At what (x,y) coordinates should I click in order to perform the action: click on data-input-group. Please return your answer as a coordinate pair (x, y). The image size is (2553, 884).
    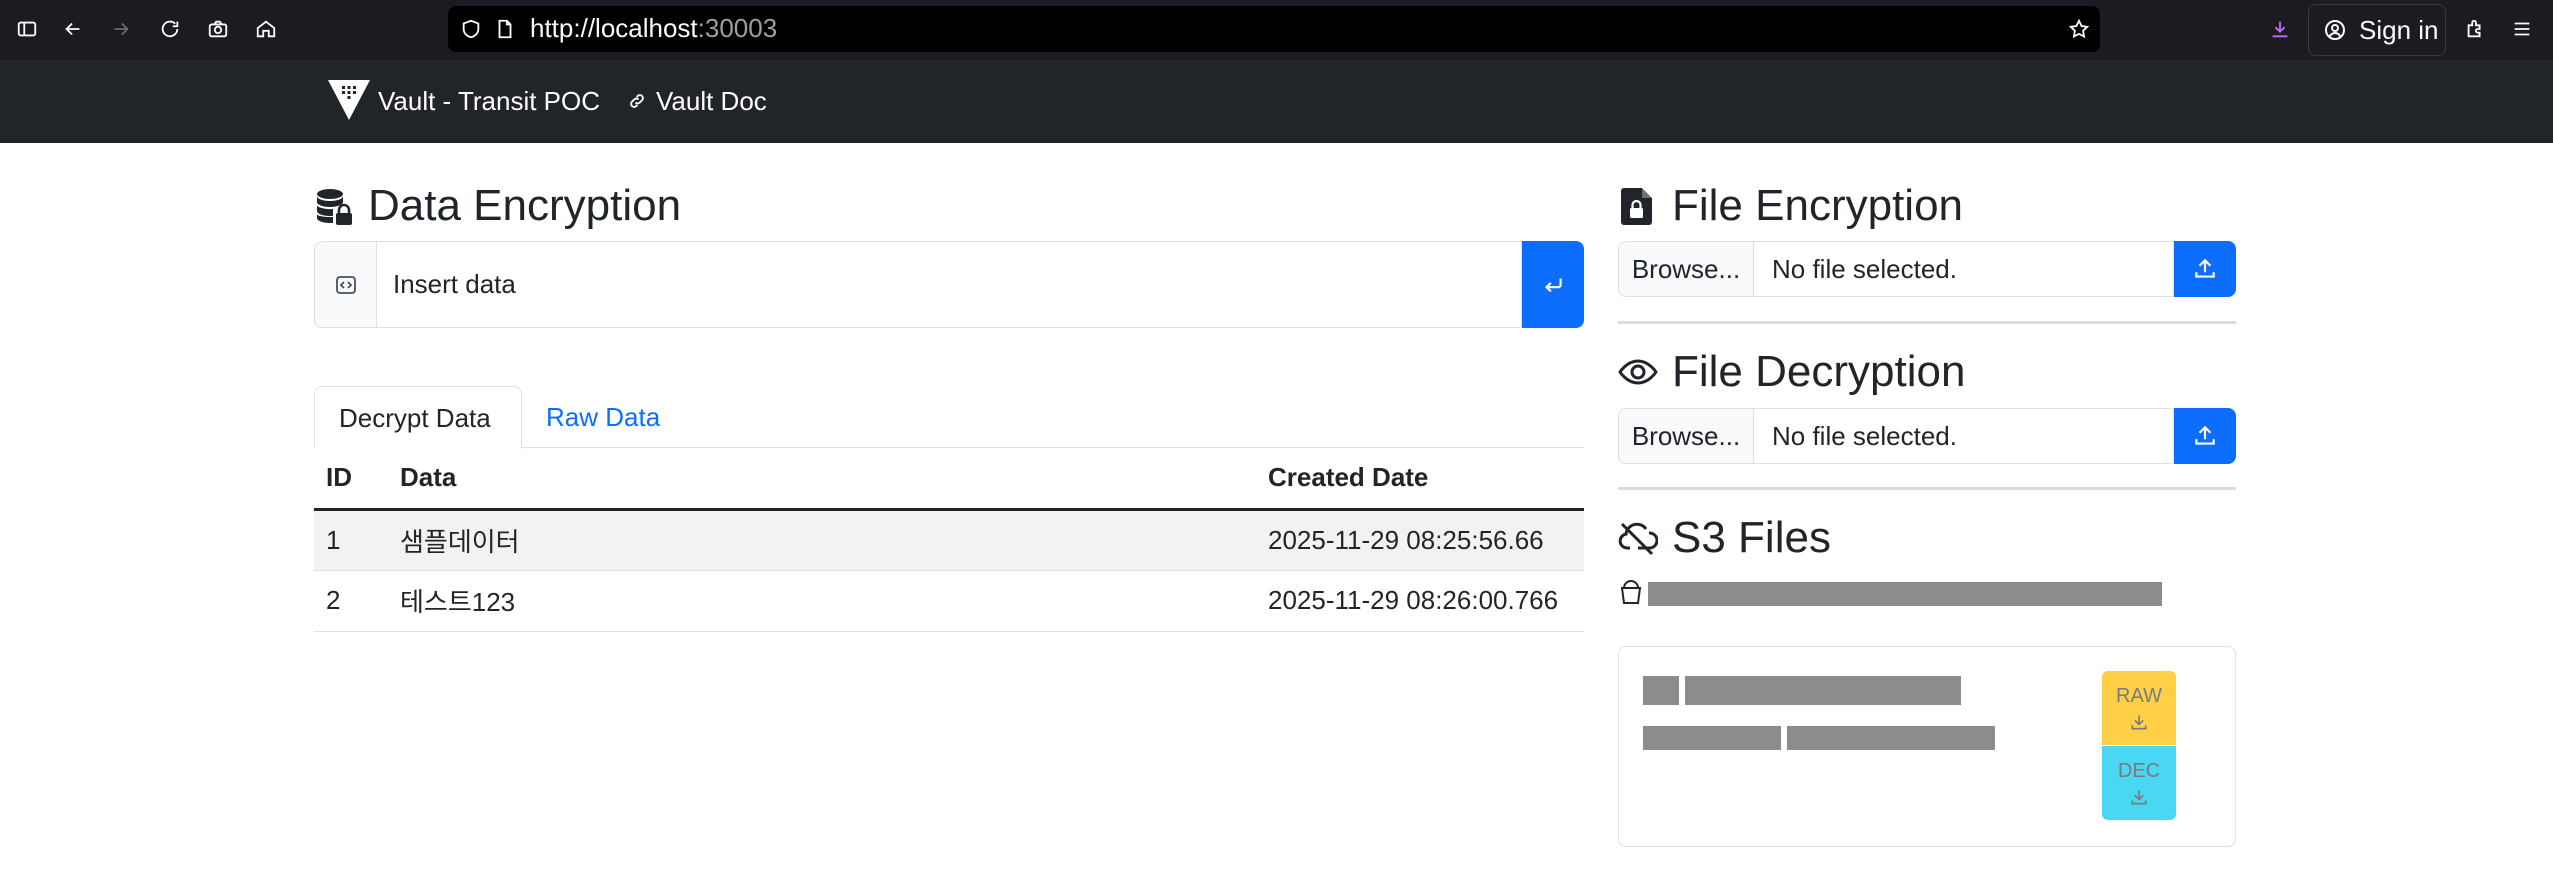
    Looking at the image, I should click on (949, 284).